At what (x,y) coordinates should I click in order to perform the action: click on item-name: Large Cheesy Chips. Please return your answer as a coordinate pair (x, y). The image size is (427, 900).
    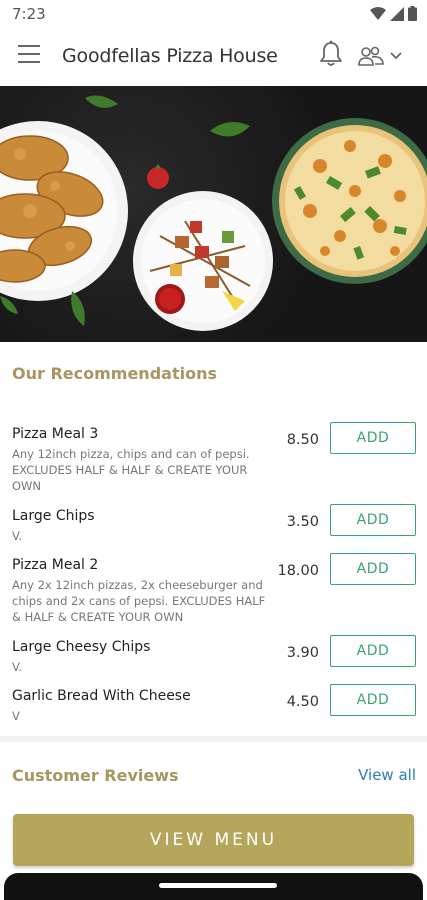
    Looking at the image, I should click on (81, 647).